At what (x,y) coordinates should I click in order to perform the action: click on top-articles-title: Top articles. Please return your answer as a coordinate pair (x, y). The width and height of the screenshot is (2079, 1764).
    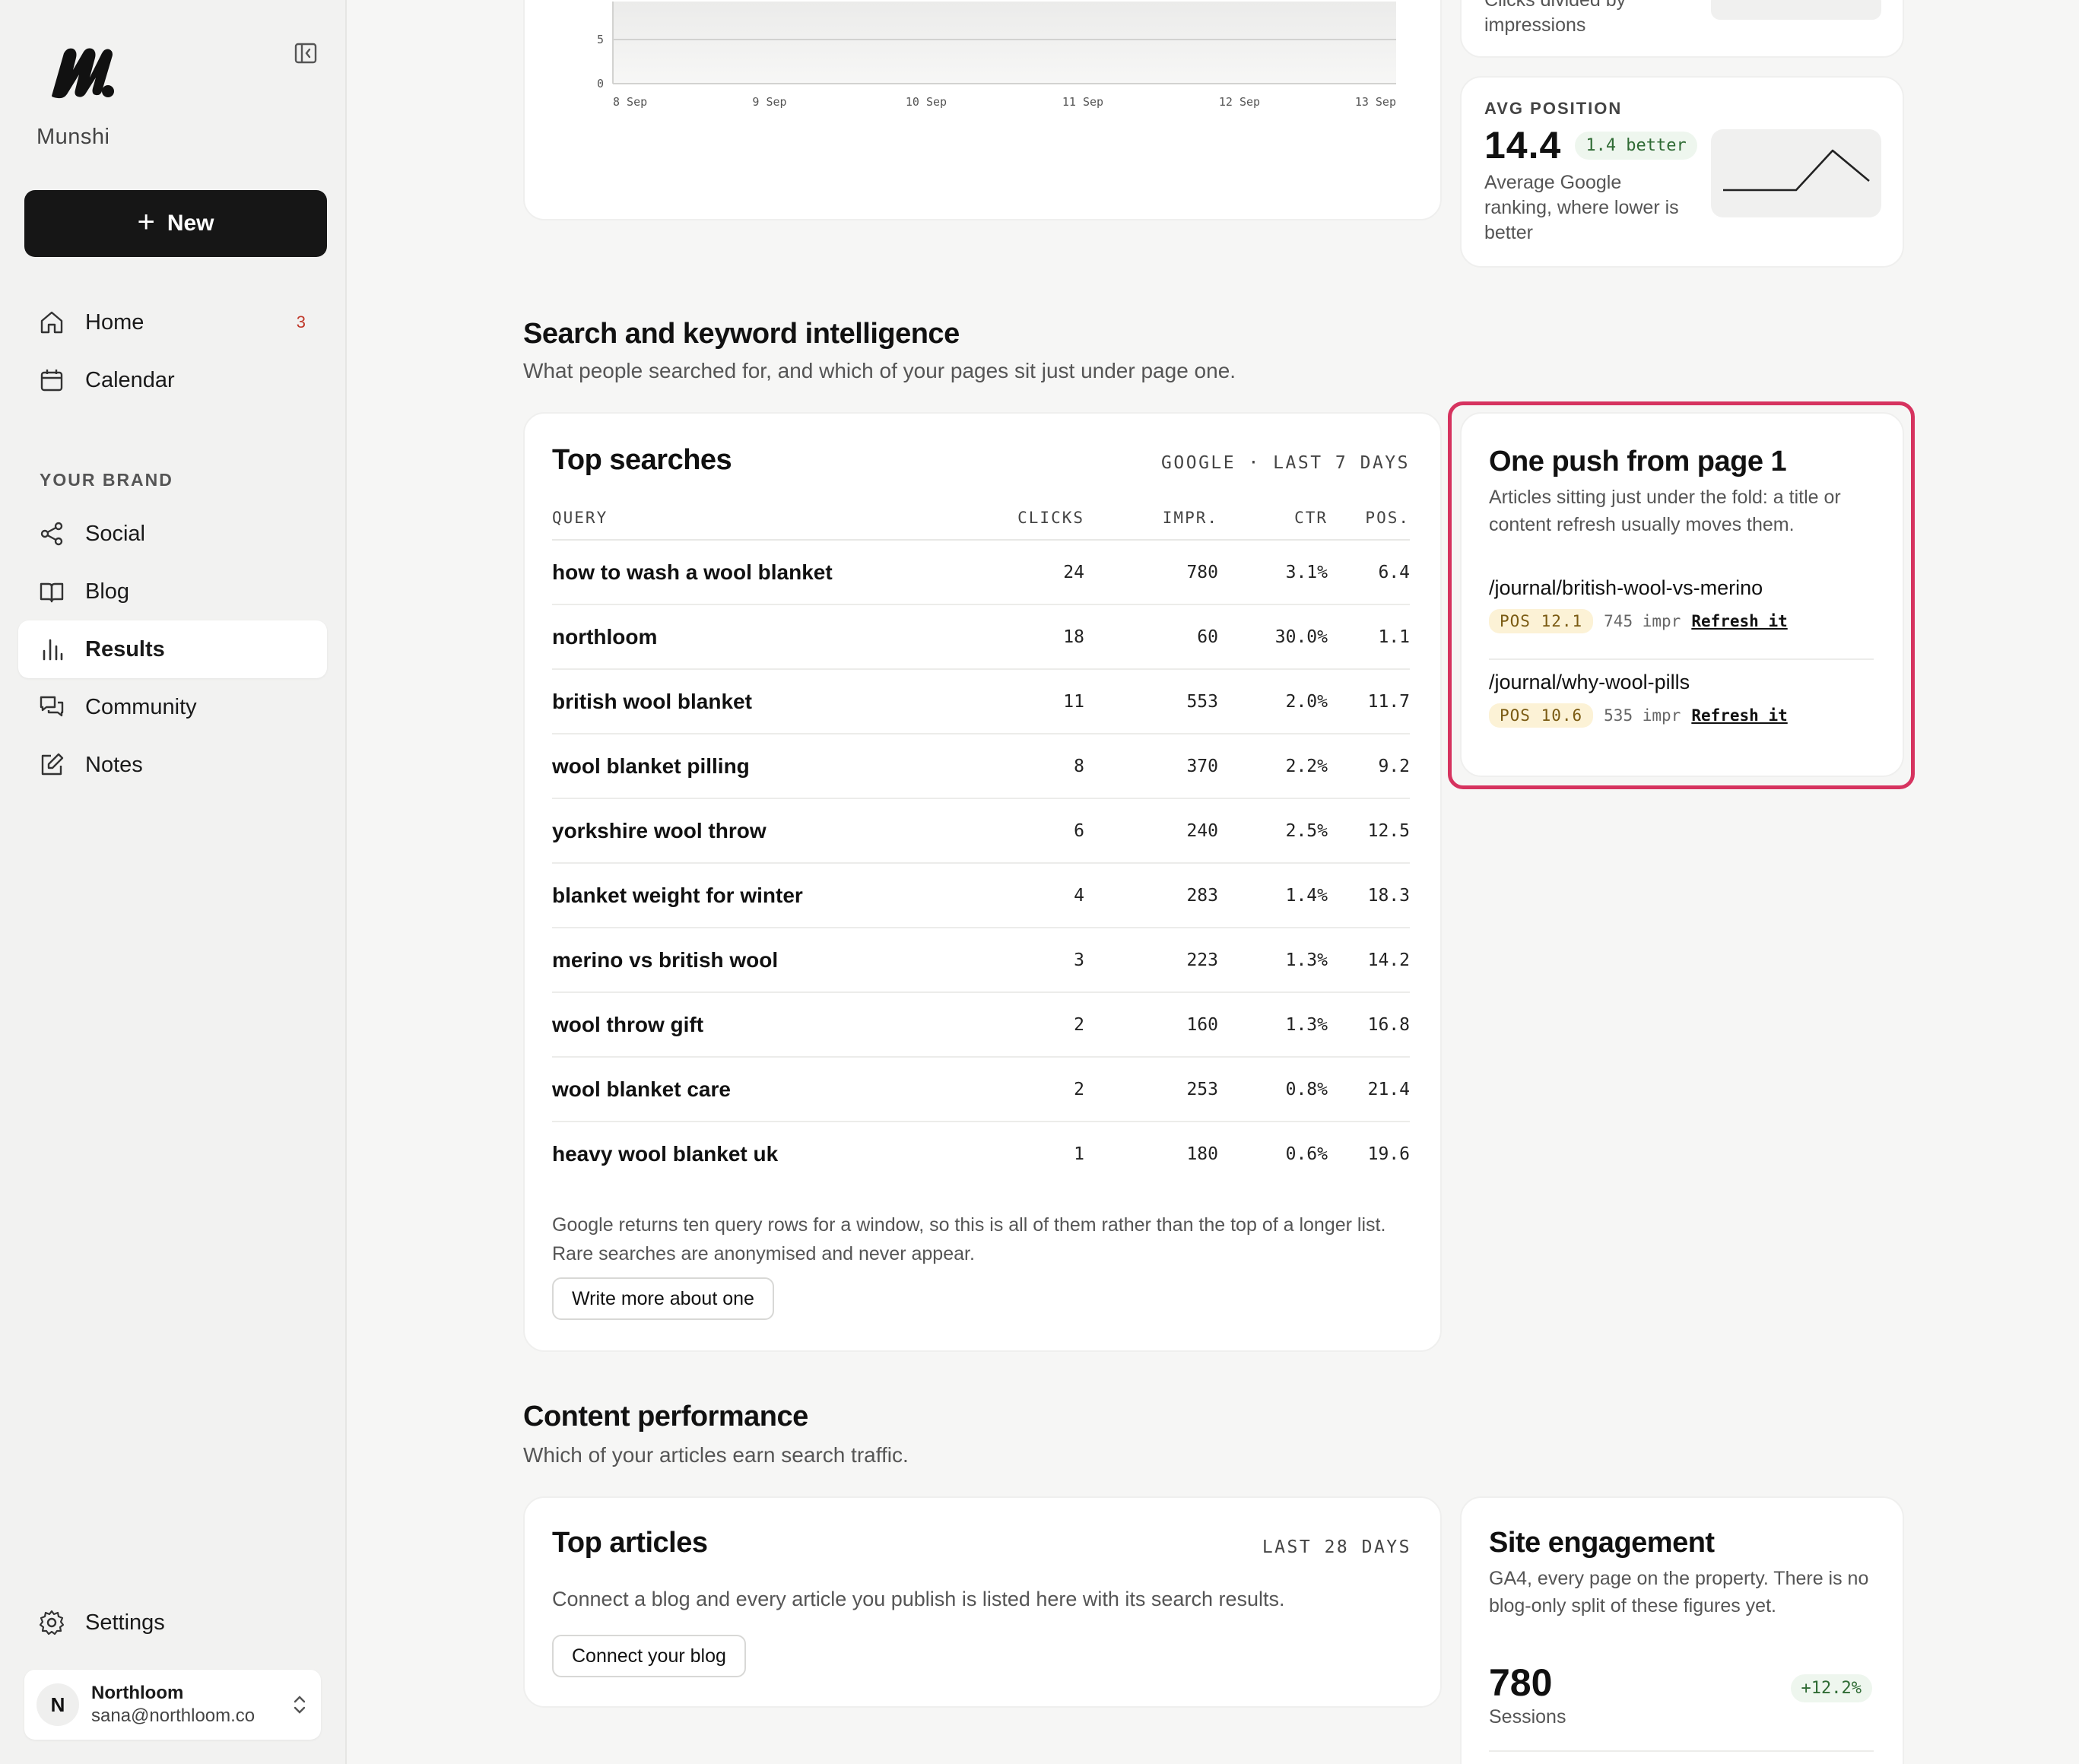
    Looking at the image, I should click on (630, 1543).